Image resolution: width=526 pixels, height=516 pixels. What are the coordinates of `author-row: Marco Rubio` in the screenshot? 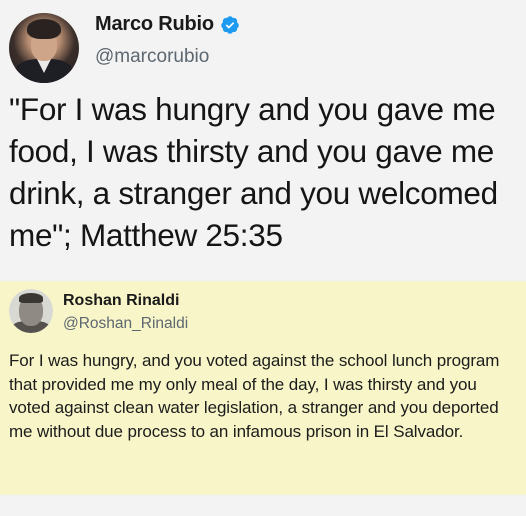 It's located at (167, 24).